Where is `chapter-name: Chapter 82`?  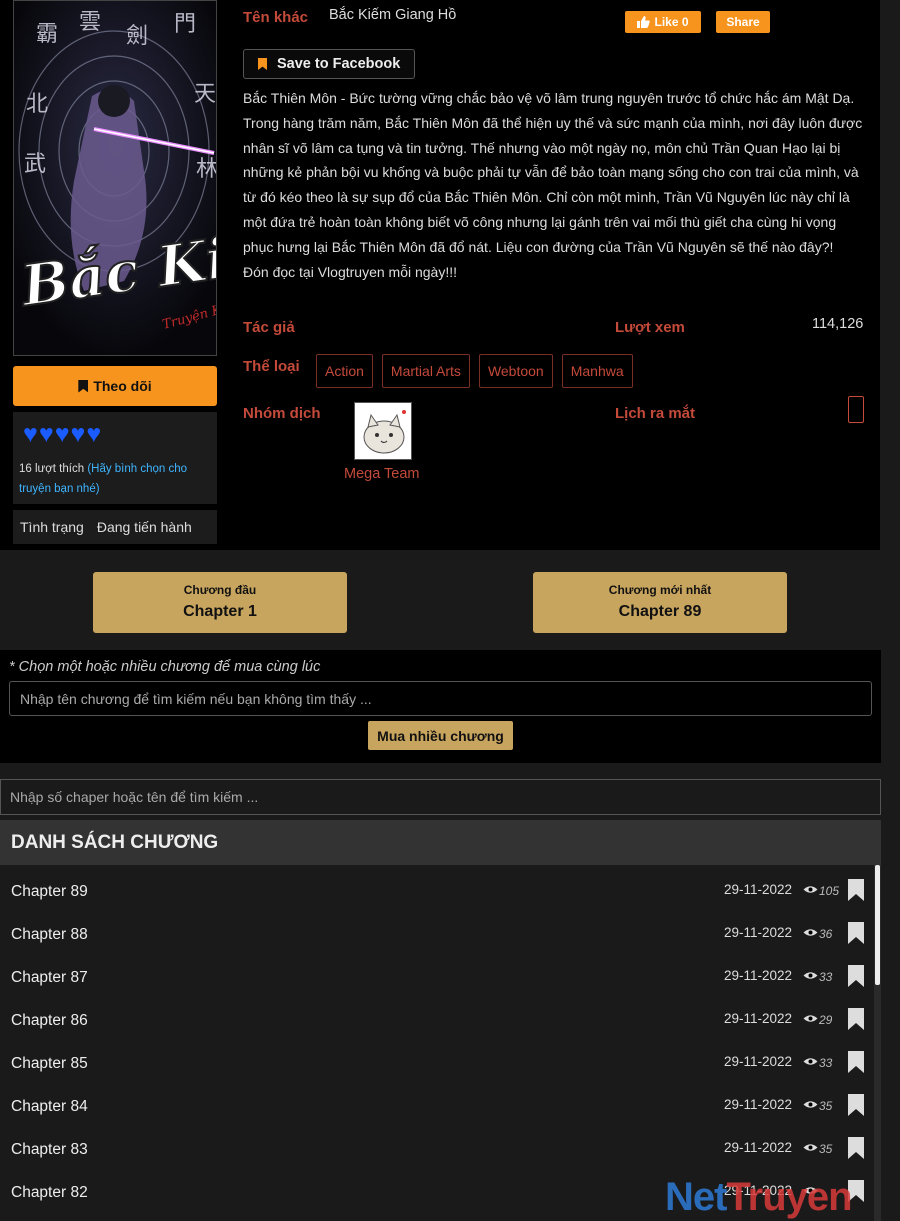 chapter-name: Chapter 82 is located at coordinates (49, 1193).